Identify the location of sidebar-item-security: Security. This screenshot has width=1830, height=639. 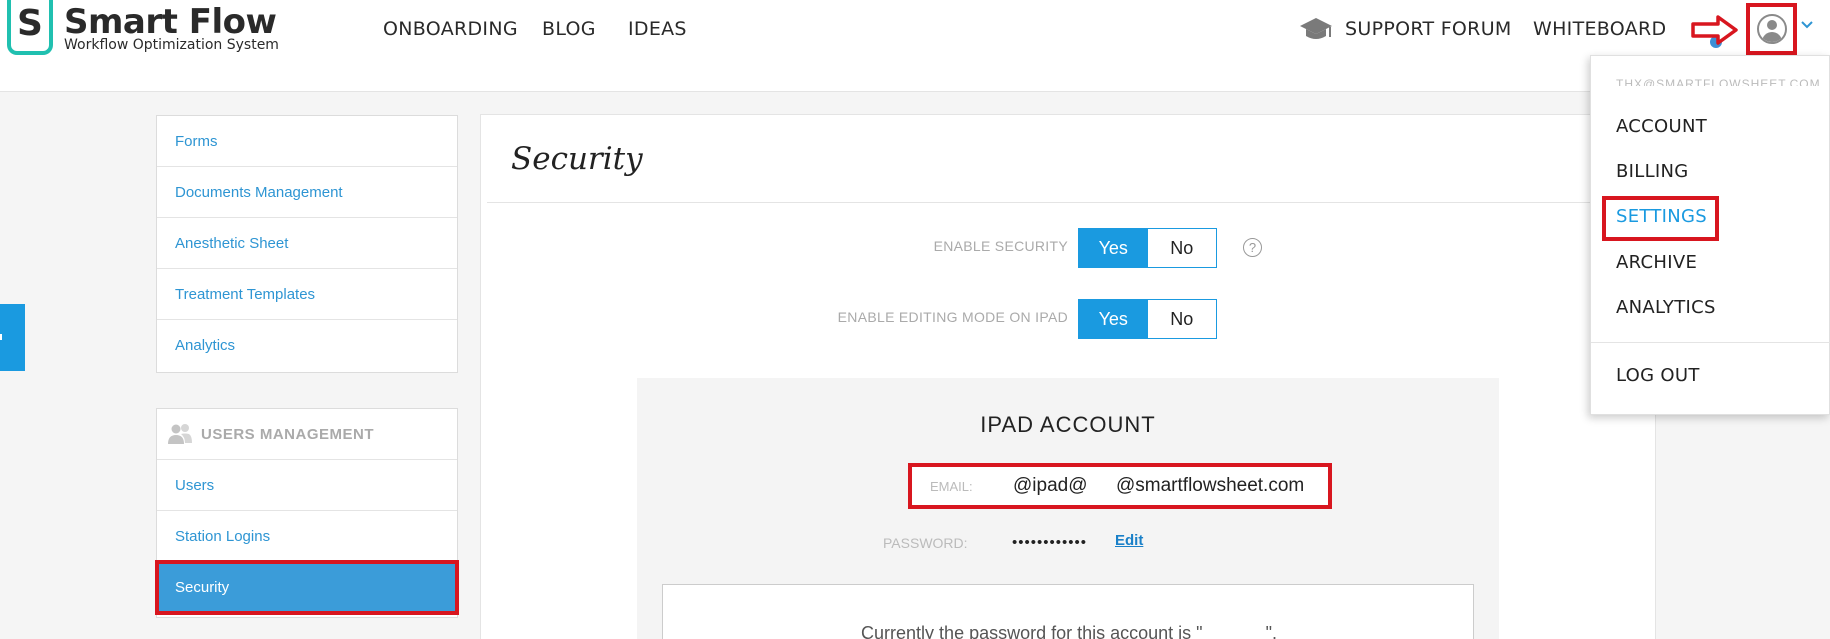
(307, 587).